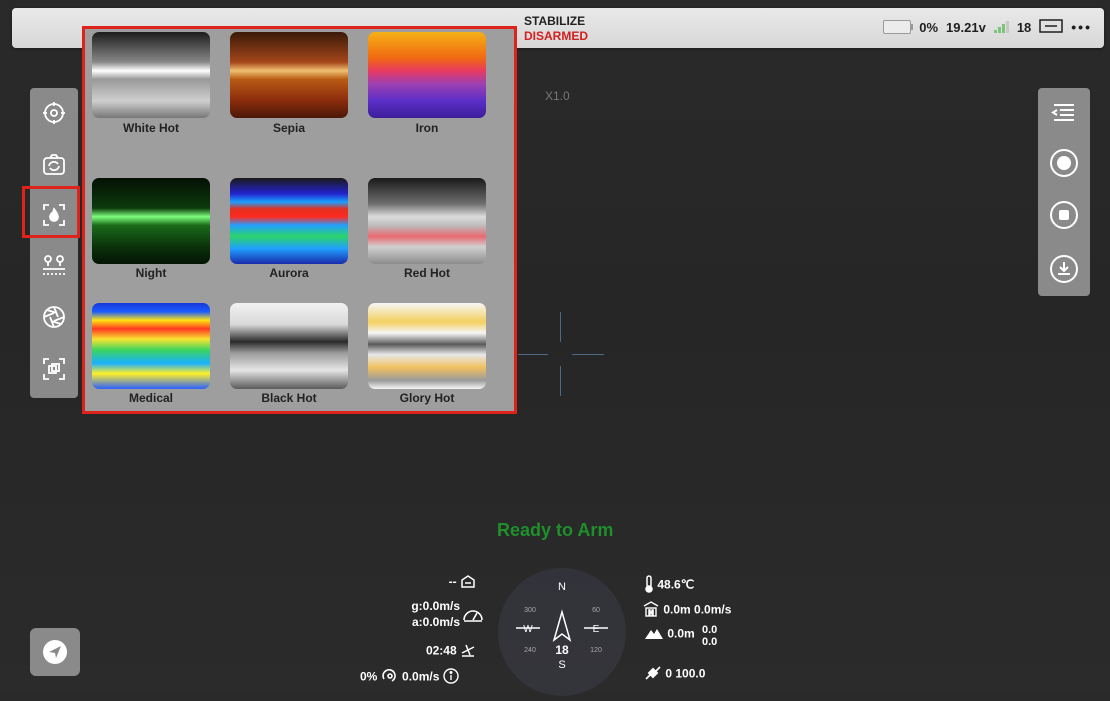  What do you see at coordinates (435, 622) in the screenshot?
I see `air-speed: a:0.0m/s` at bounding box center [435, 622].